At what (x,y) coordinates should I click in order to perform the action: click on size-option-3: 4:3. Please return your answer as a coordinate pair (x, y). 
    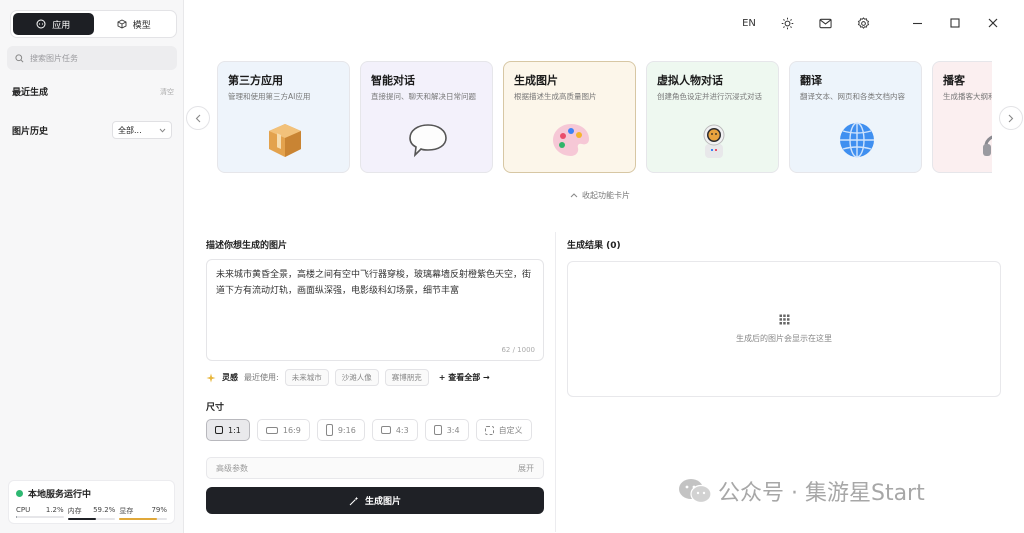
    Looking at the image, I should click on (394, 430).